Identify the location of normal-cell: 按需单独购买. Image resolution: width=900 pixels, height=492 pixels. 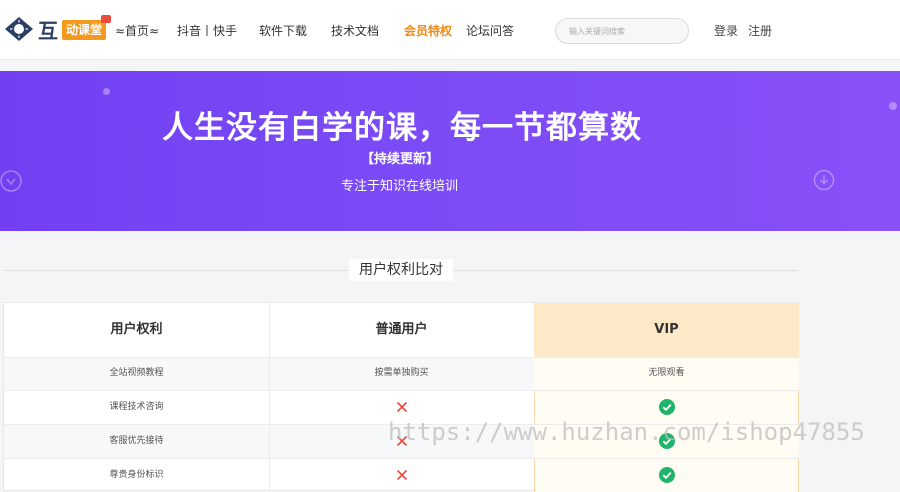
(401, 373).